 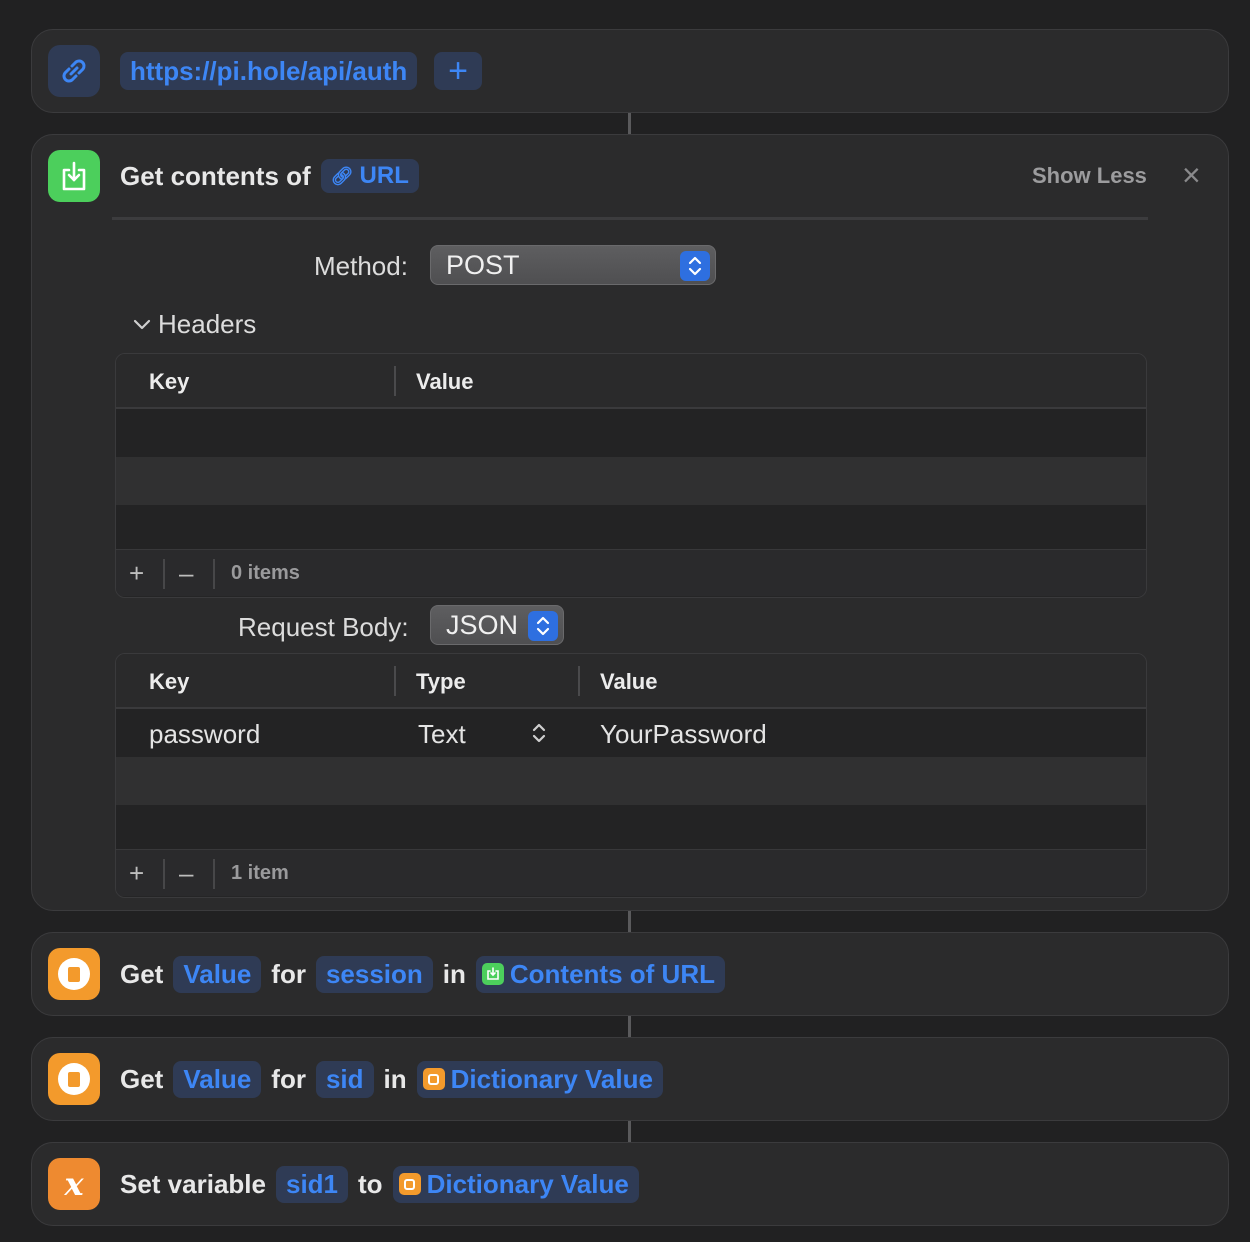 I want to click on url-variable-token: 🔗︎ URL, so click(x=369, y=176).